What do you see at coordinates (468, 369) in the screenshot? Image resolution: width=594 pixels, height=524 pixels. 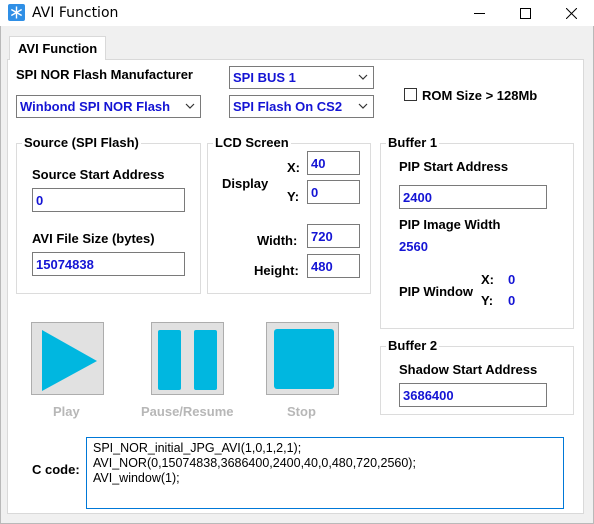 I see `shadow-start-label: Shadow Start Address` at bounding box center [468, 369].